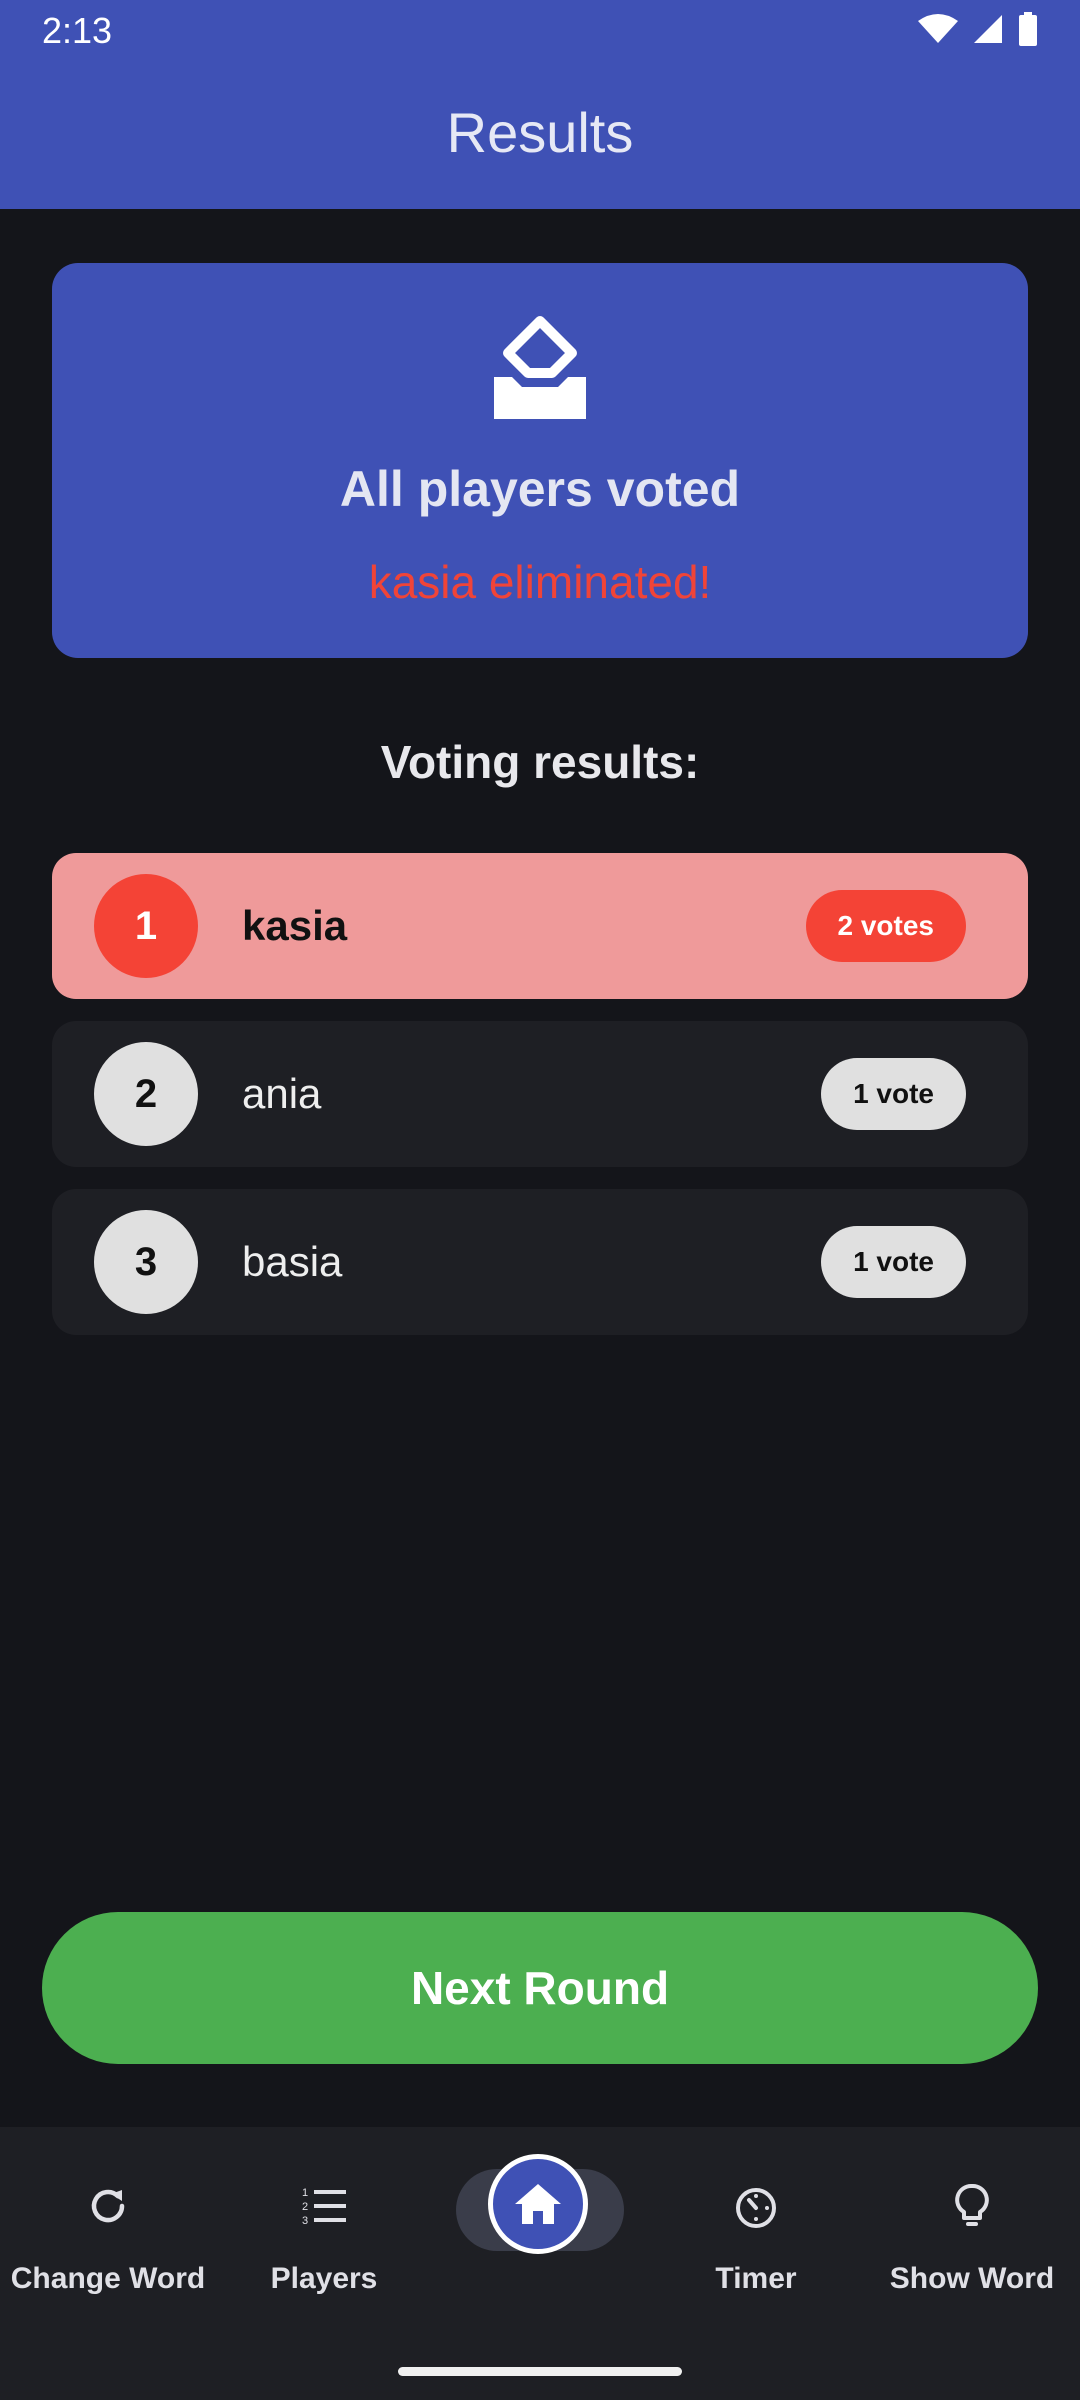  What do you see at coordinates (108, 2227) in the screenshot?
I see `nav-change-word: Change Word` at bounding box center [108, 2227].